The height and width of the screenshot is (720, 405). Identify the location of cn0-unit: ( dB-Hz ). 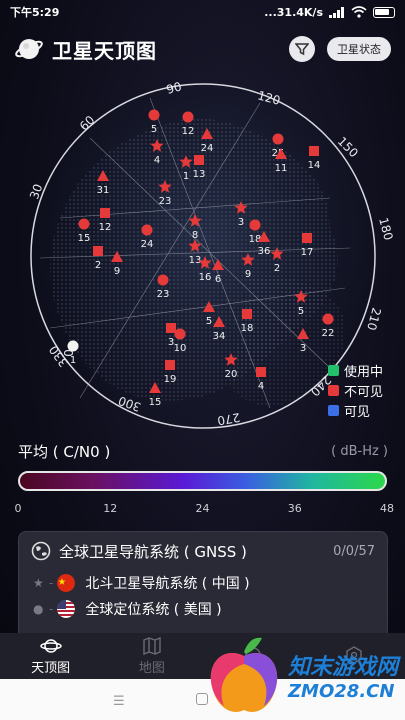
(359, 451).